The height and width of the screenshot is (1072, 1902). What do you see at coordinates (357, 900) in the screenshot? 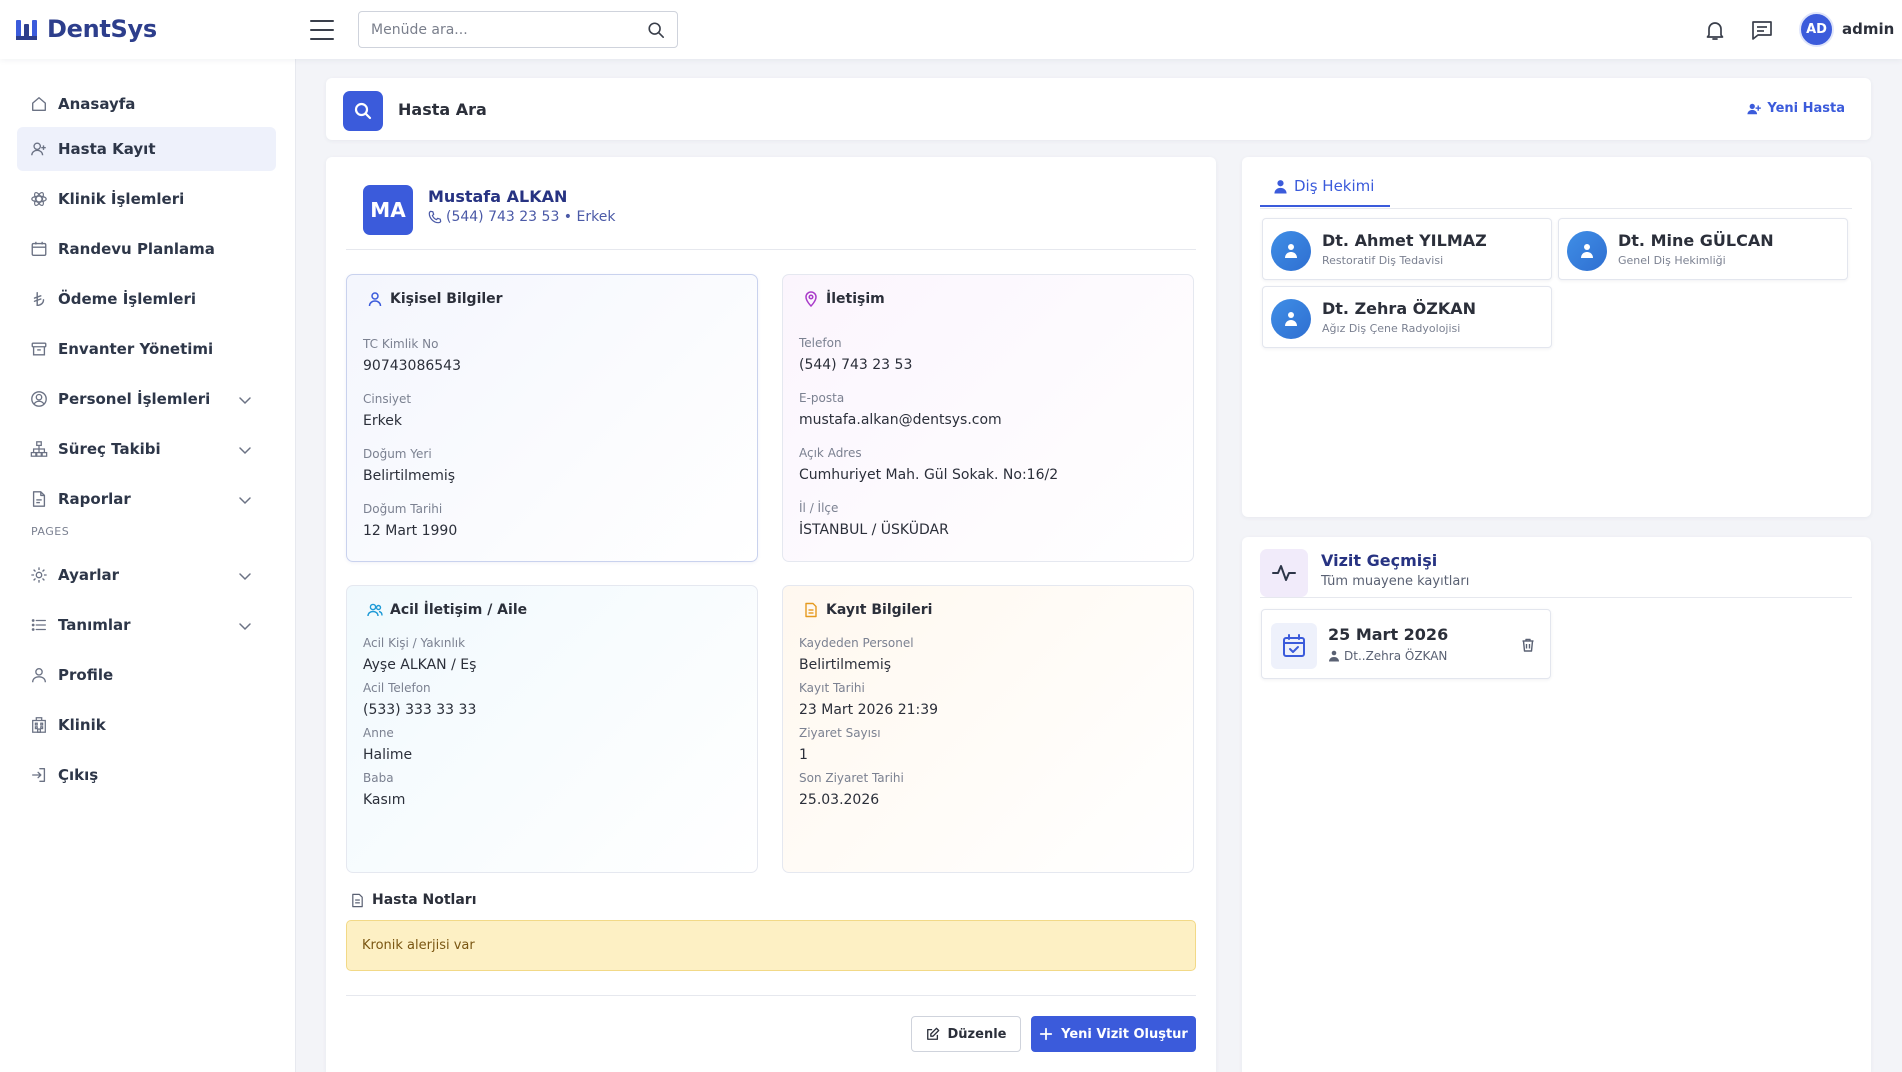
I see `note-icon` at bounding box center [357, 900].